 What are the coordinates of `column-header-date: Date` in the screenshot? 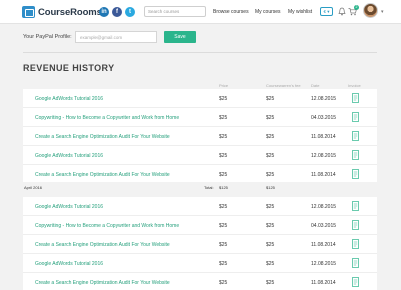 It's located at (315, 85).